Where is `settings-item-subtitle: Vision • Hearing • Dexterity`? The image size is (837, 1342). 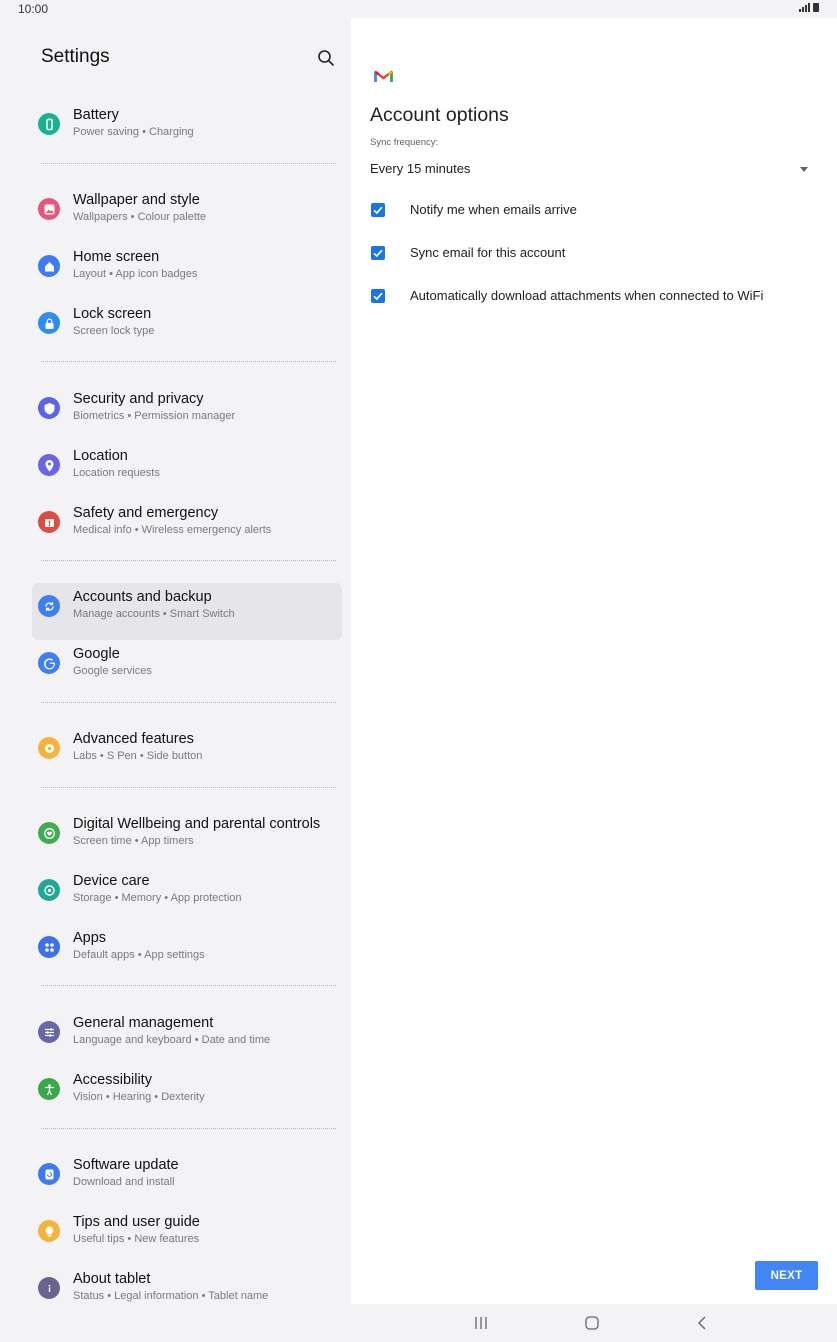
settings-item-subtitle: Vision • Hearing • Dexterity is located at coordinates (139, 1097).